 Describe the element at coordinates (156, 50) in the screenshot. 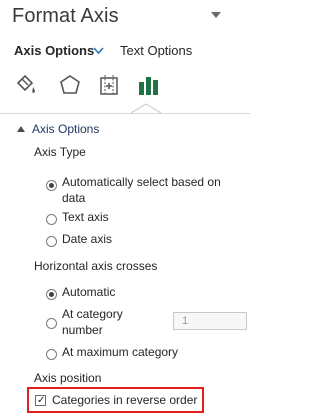

I see `tab-text-options: Text Options` at that location.